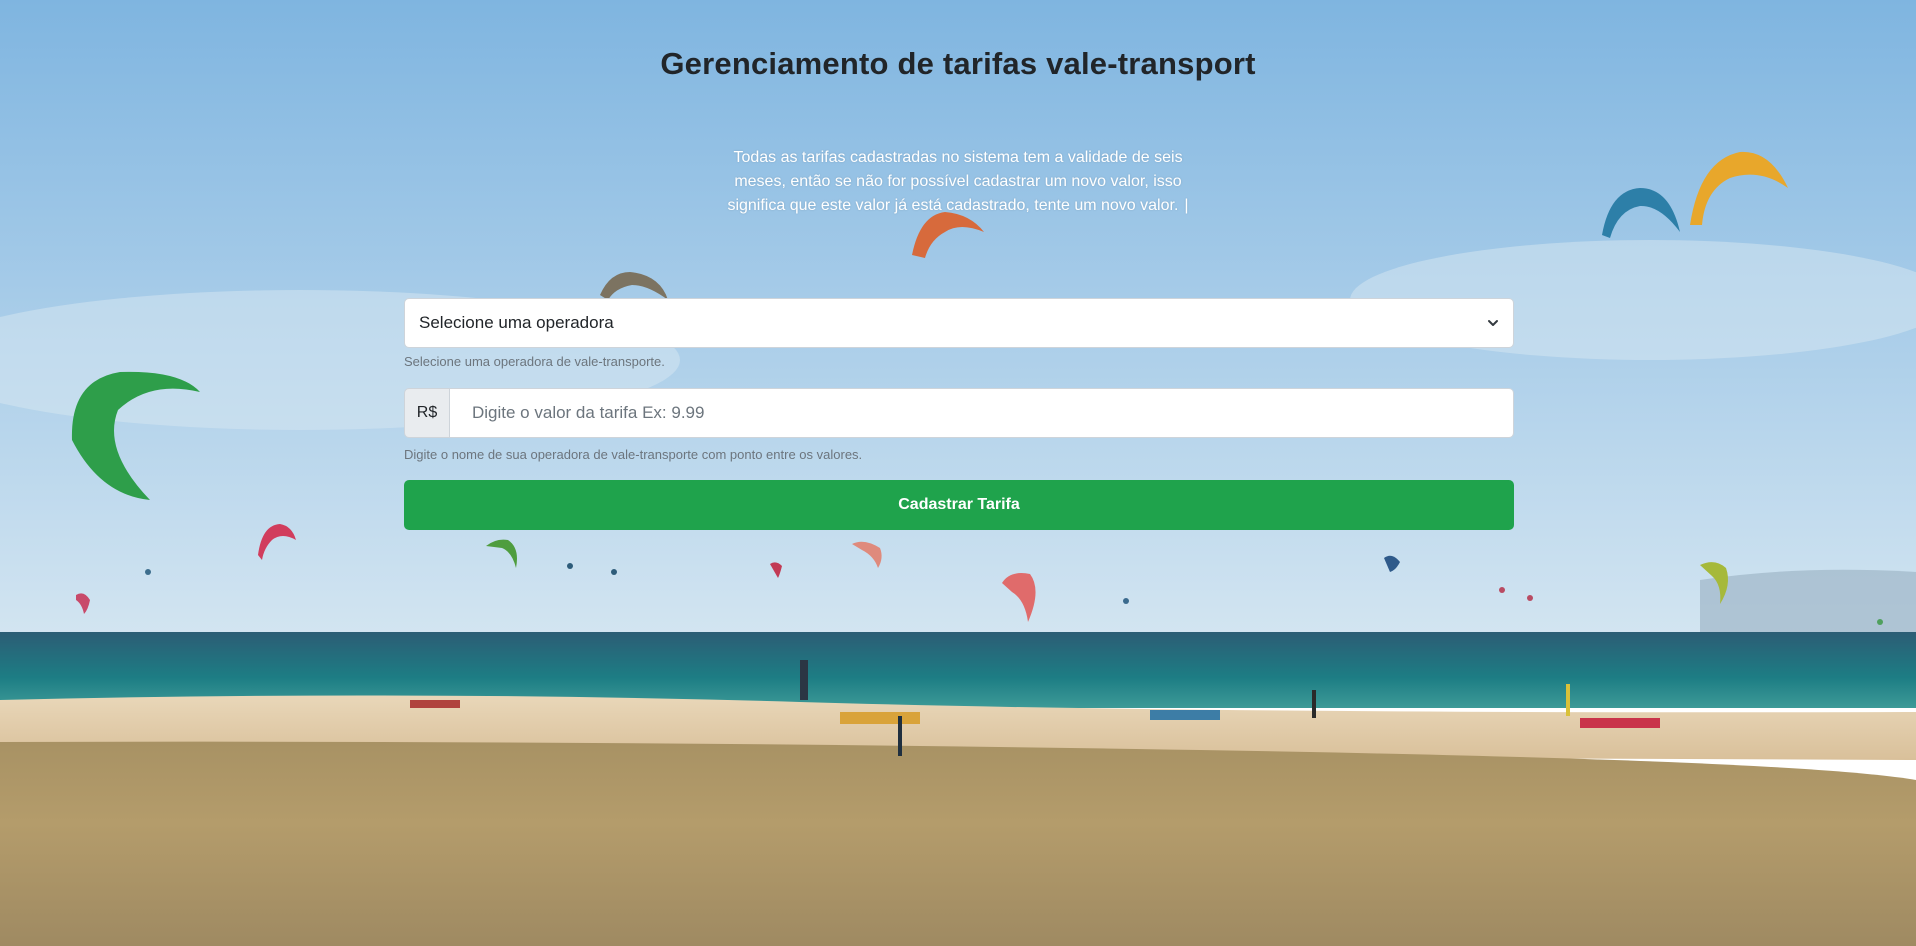  Describe the element at coordinates (959, 505) in the screenshot. I see `register-fare-button: Cadastrar Tarifa` at that location.